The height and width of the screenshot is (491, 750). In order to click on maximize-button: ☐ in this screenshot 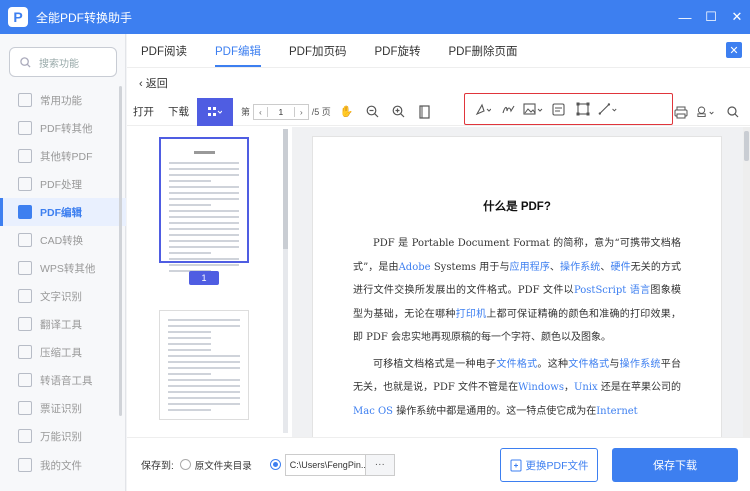, I will do `click(711, 17)`.